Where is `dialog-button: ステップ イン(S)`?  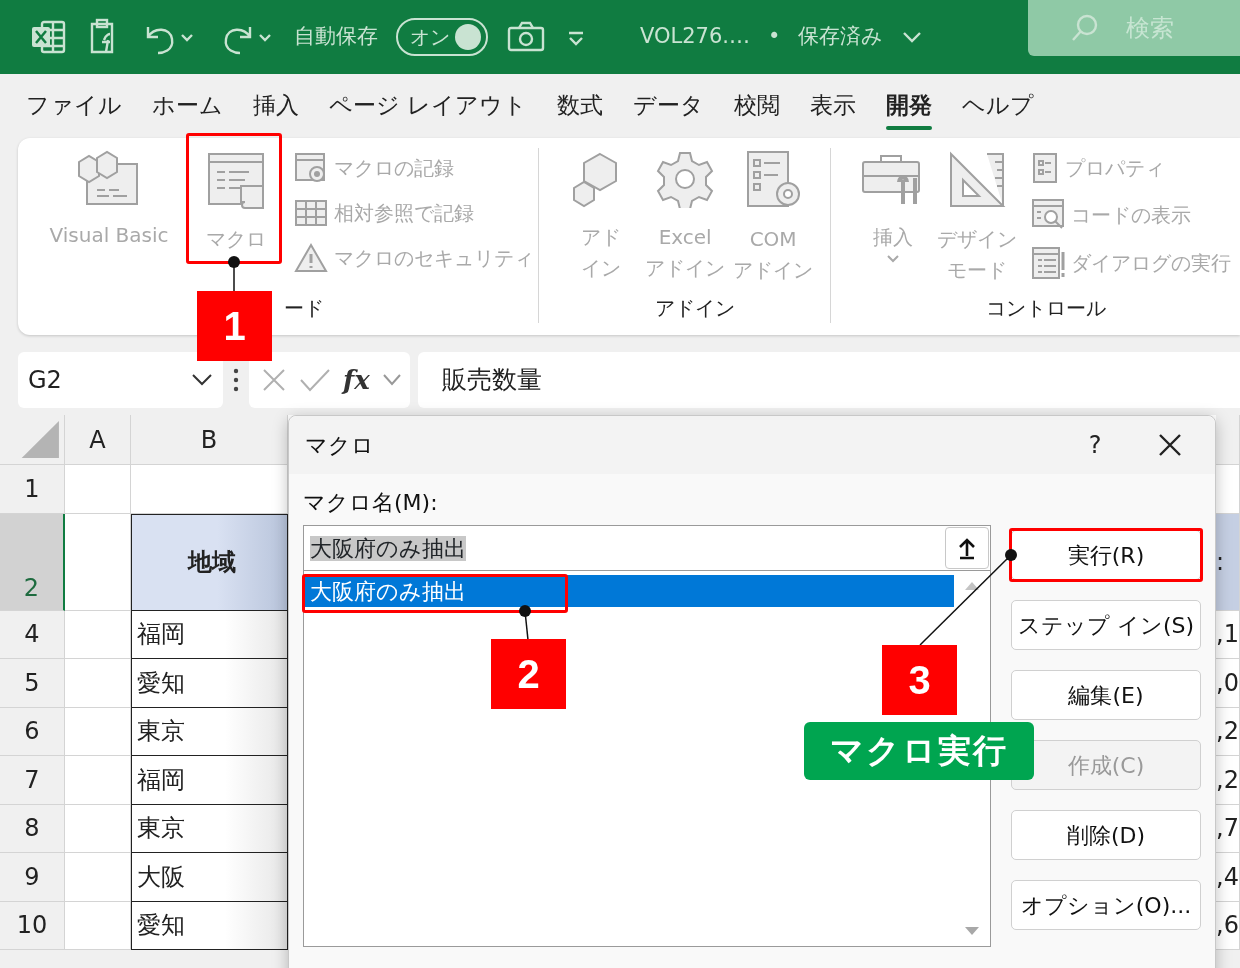 dialog-button: ステップ イン(S) is located at coordinates (1106, 625).